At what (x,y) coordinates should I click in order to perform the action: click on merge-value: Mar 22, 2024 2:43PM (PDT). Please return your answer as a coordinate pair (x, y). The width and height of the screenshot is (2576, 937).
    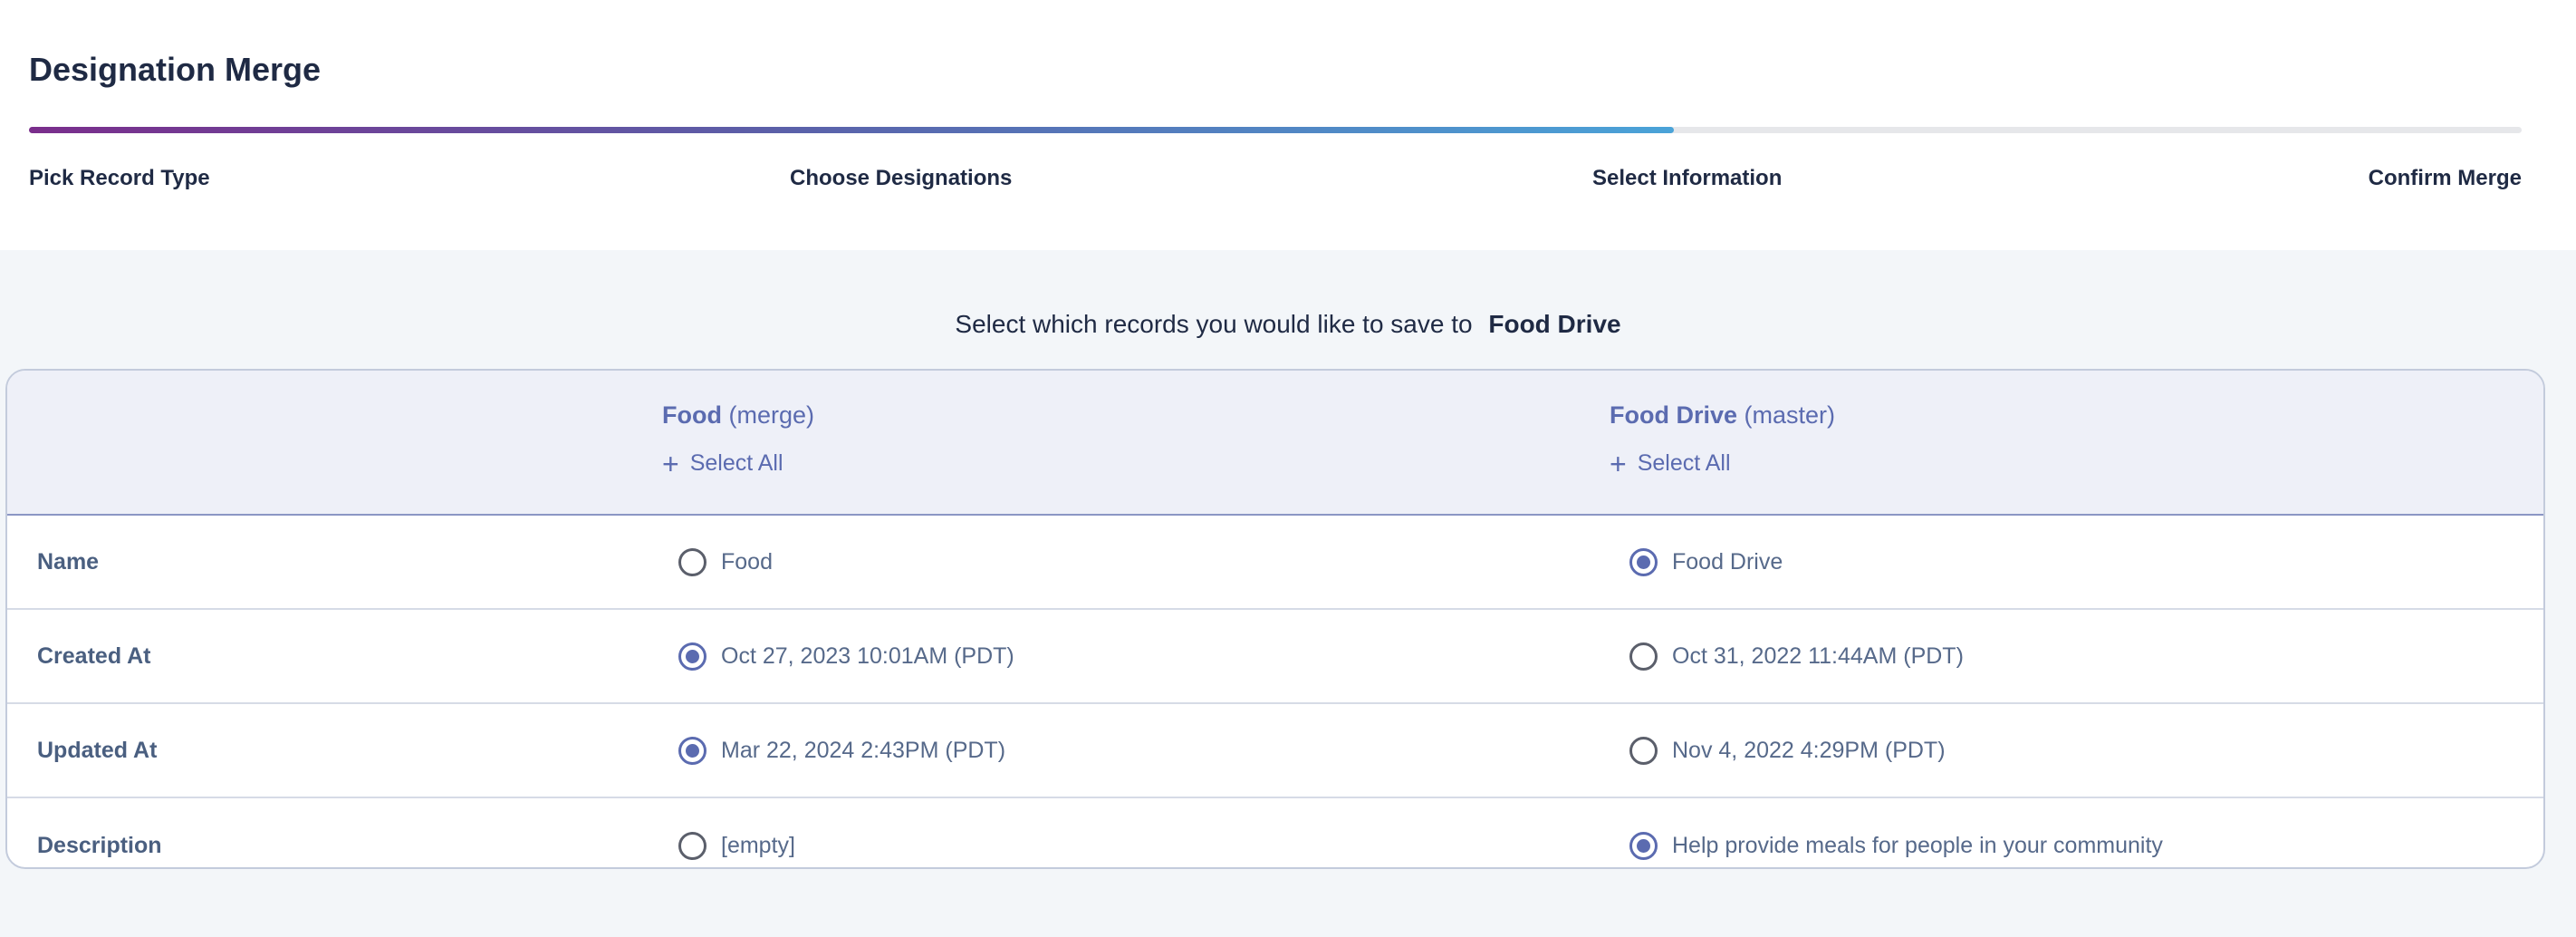
    Looking at the image, I should click on (863, 750).